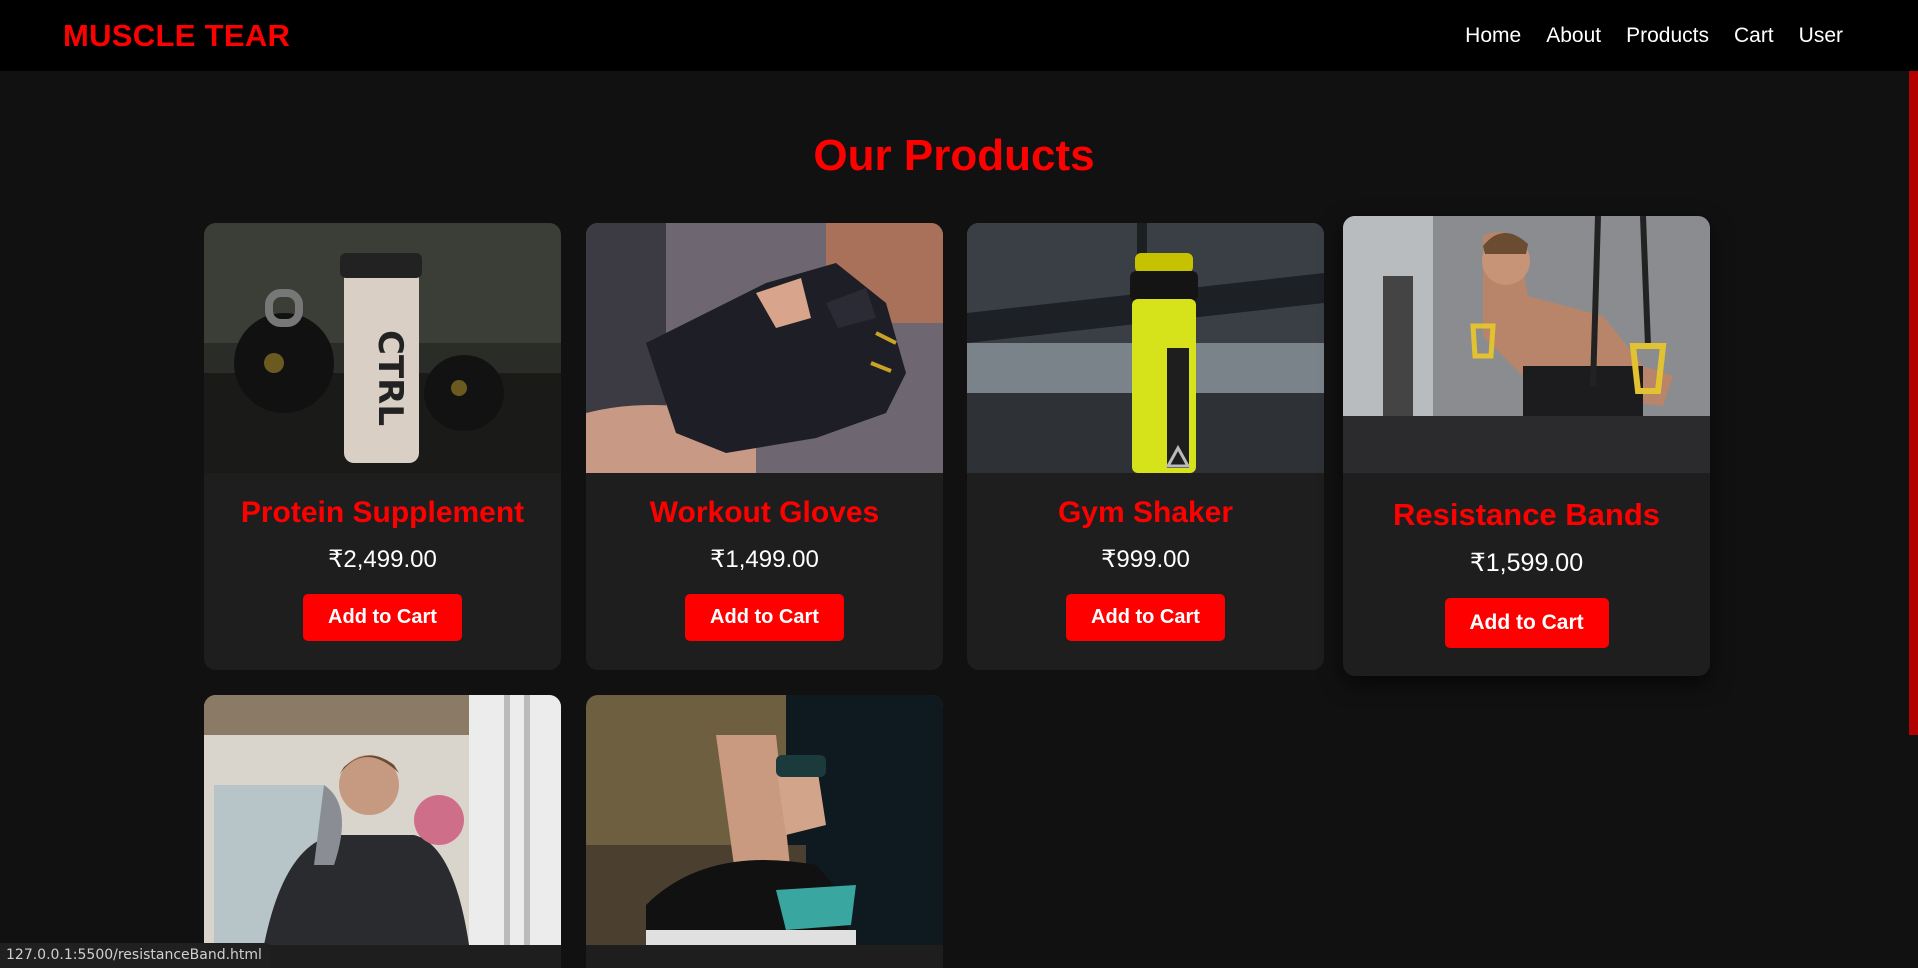 This screenshot has height=968, width=1918. Describe the element at coordinates (1526, 344) in the screenshot. I see `product-image-resistance-bands` at that location.